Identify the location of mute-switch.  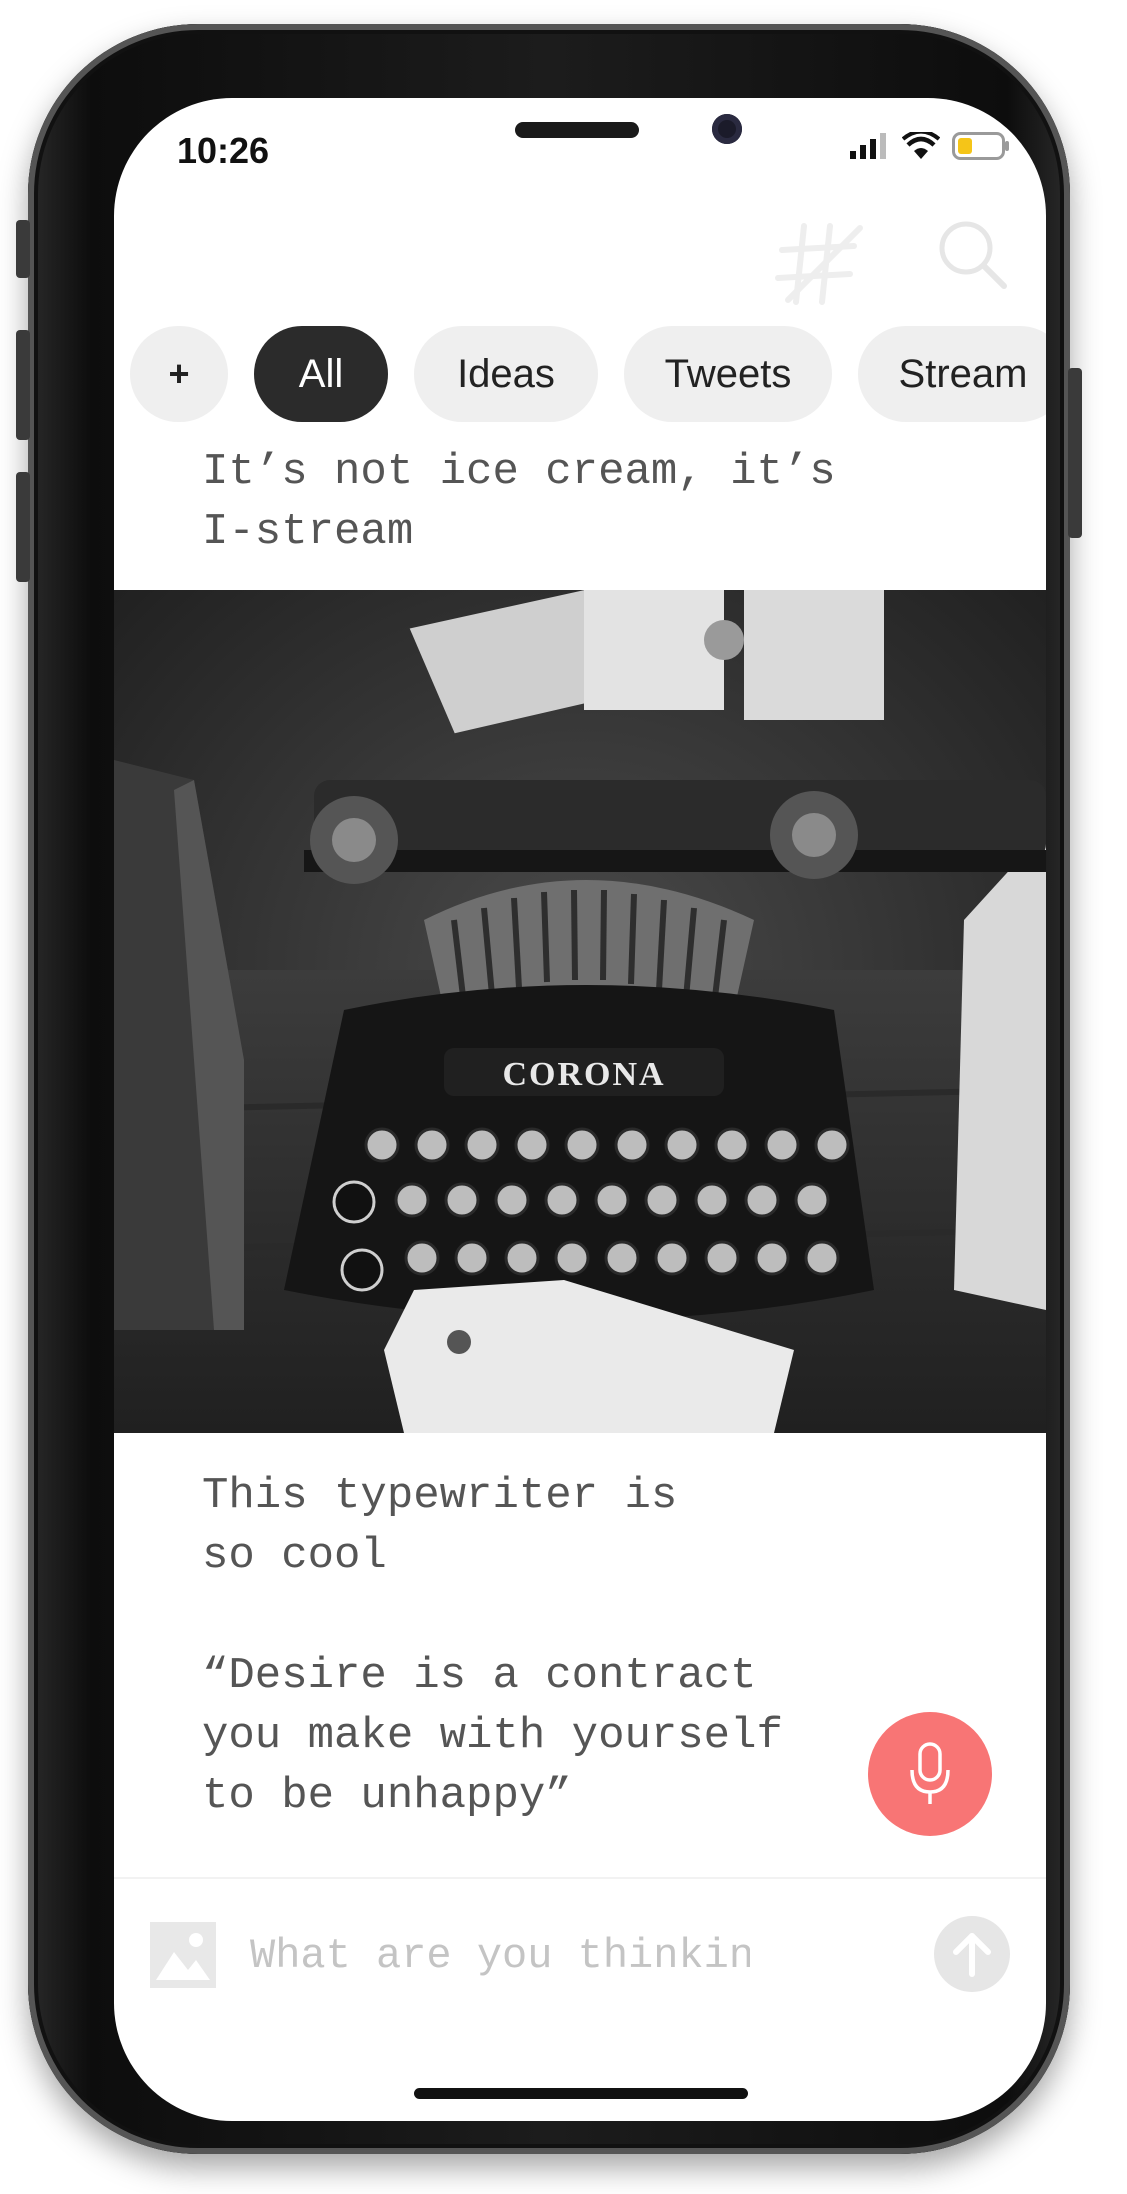
(23, 249).